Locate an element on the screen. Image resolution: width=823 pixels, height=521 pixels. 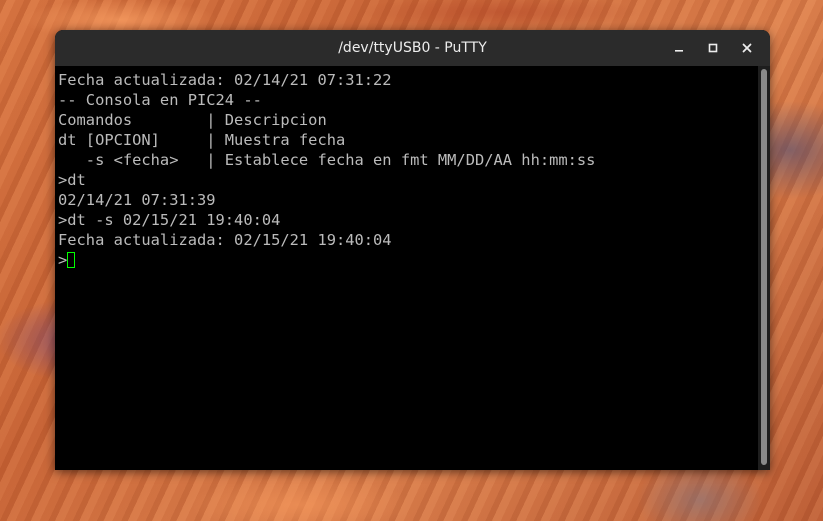
window-controls is located at coordinates (713, 48).